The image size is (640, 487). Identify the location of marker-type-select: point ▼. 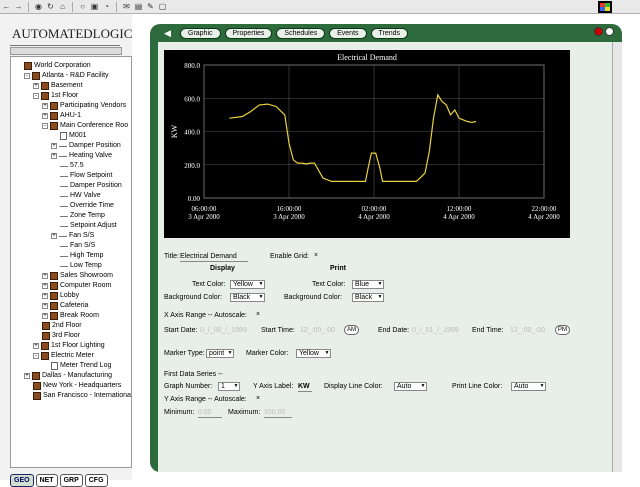
(220, 353).